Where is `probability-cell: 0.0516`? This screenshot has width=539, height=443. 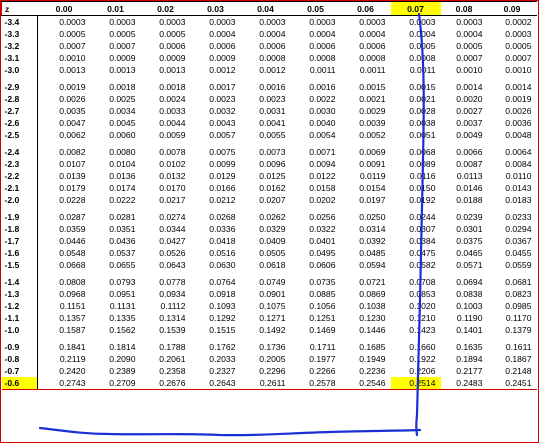
probability-cell: 0.0516 is located at coordinates (222, 253).